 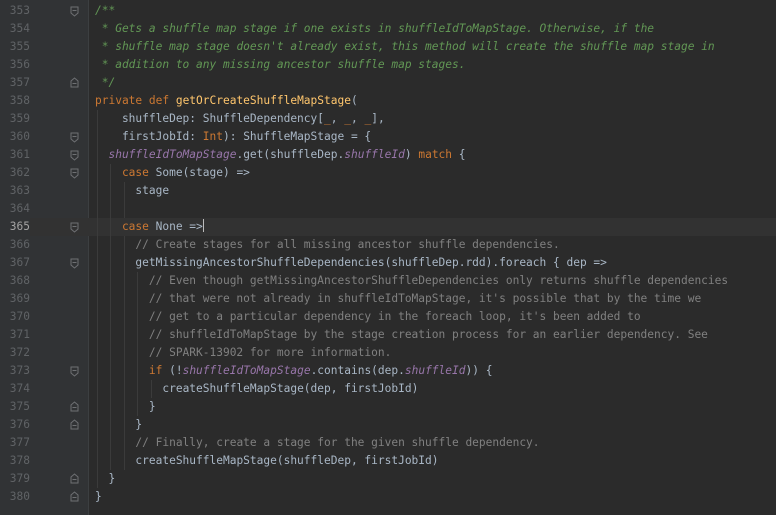 I want to click on line-number: 379, so click(x=19, y=478).